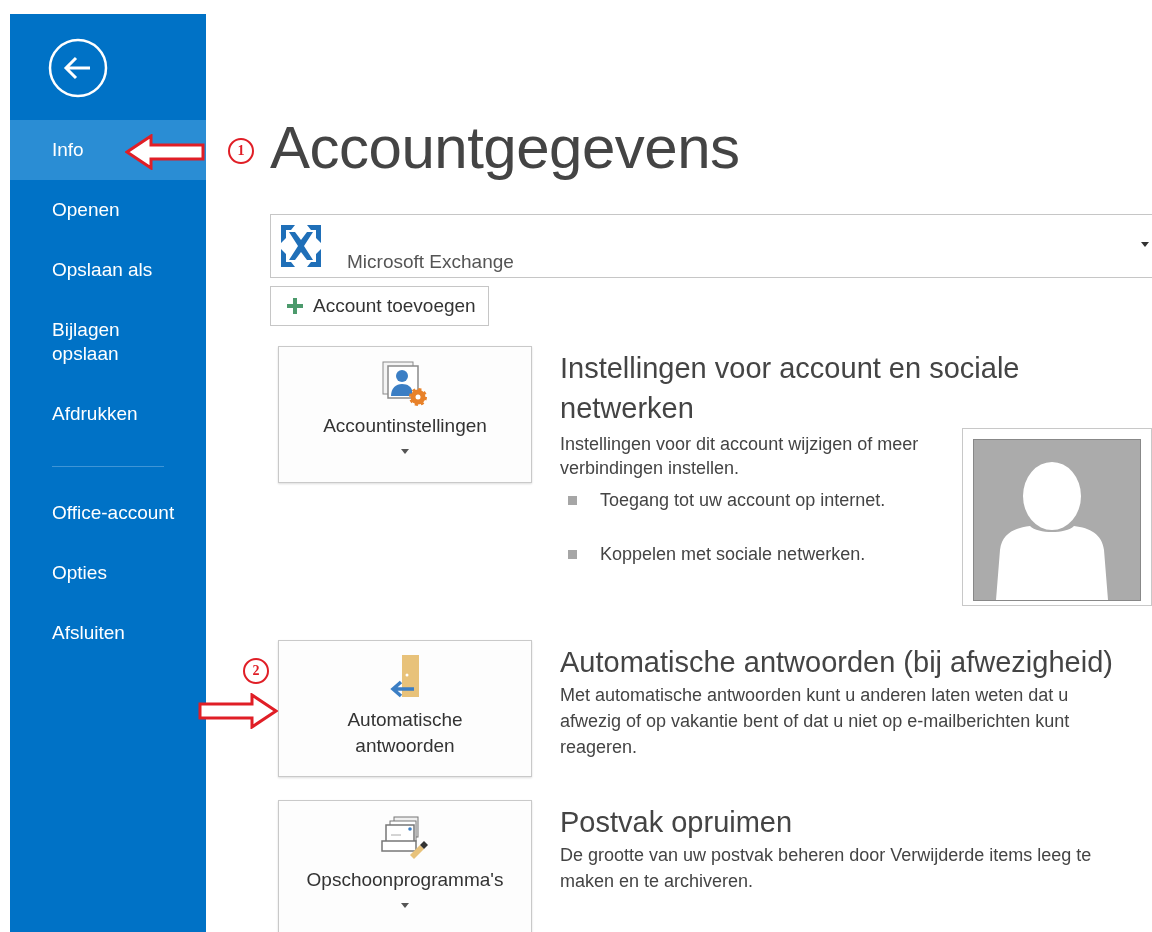 The width and height of the screenshot is (1152, 932). Describe the element at coordinates (108, 210) in the screenshot. I see `menu-item: Openen` at that location.